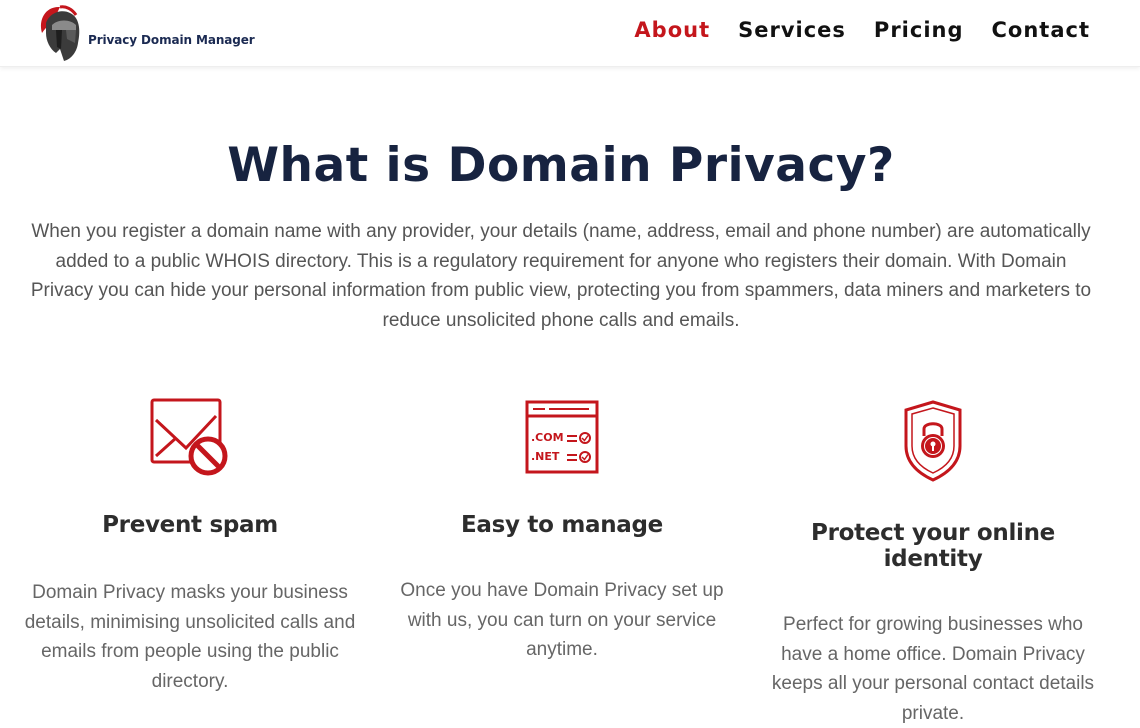 The width and height of the screenshot is (1140, 728). What do you see at coordinates (562, 525) in the screenshot?
I see `feature-title: Easy to manage` at bounding box center [562, 525].